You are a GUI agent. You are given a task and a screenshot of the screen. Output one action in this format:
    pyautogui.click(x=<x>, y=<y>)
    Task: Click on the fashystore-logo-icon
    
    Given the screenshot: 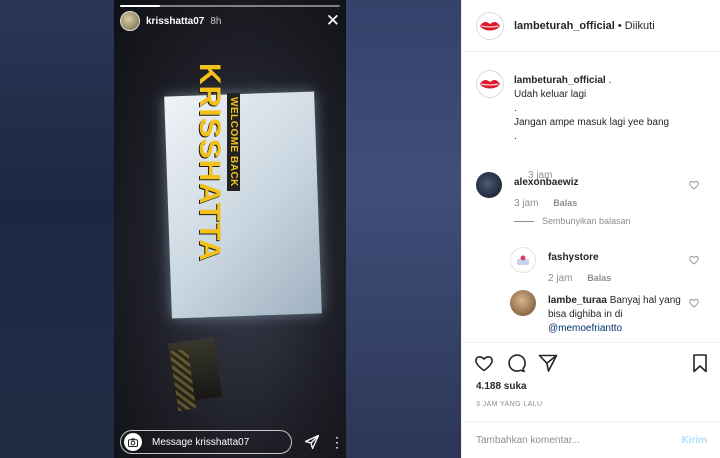 What is the action you would take?
    pyautogui.click(x=523, y=260)
    